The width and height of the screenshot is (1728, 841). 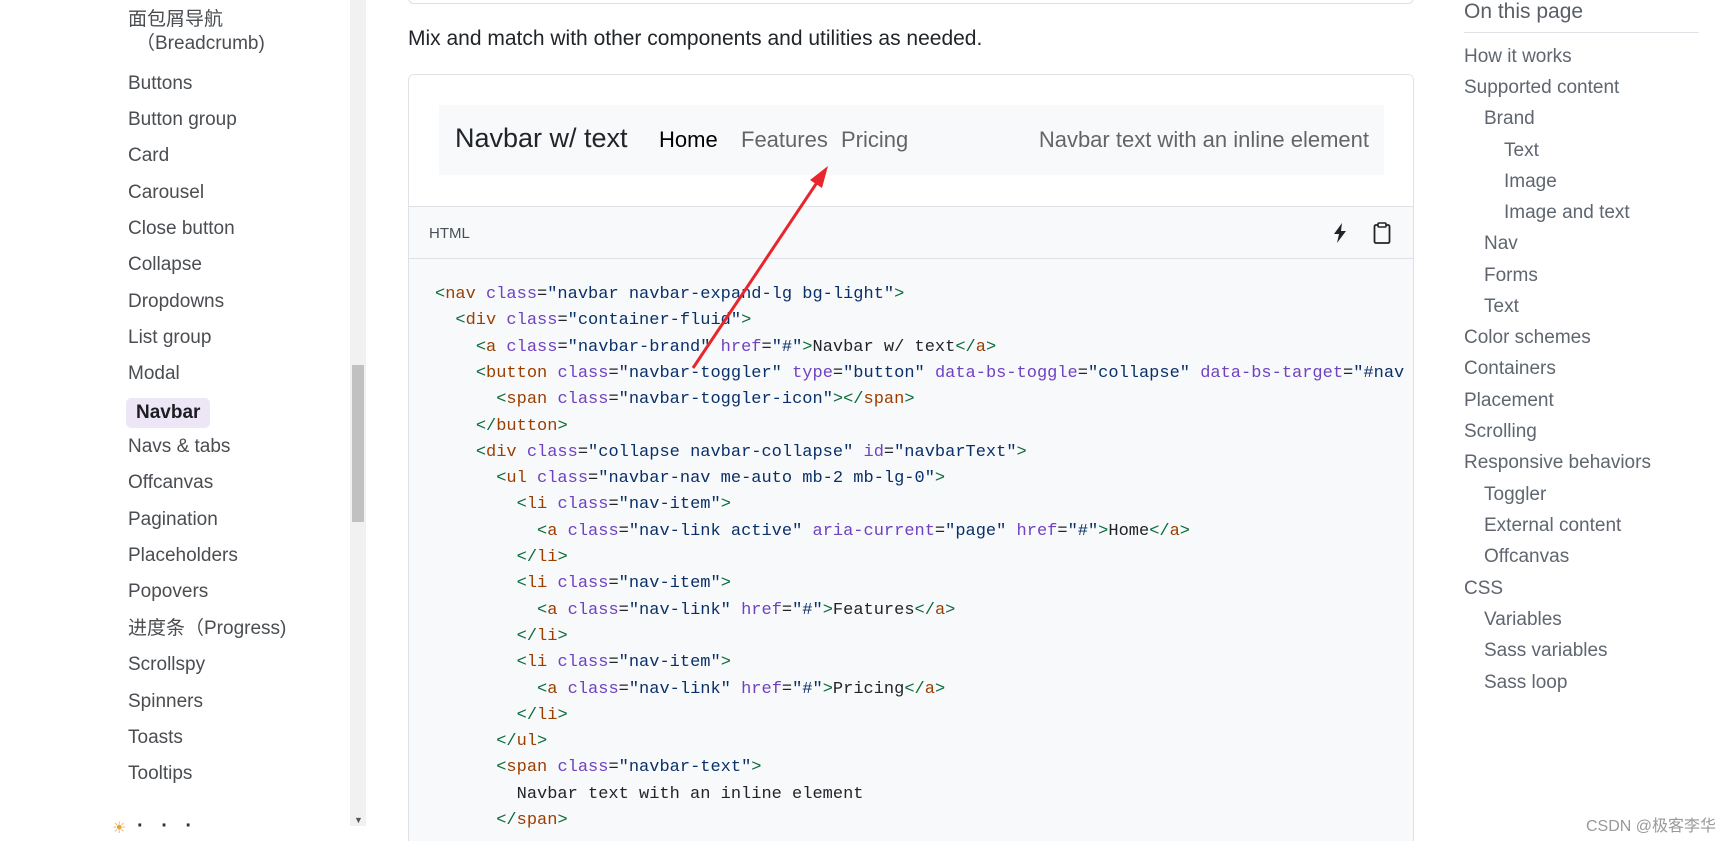 What do you see at coordinates (168, 413) in the screenshot?
I see `sidebar-item: Navbar` at bounding box center [168, 413].